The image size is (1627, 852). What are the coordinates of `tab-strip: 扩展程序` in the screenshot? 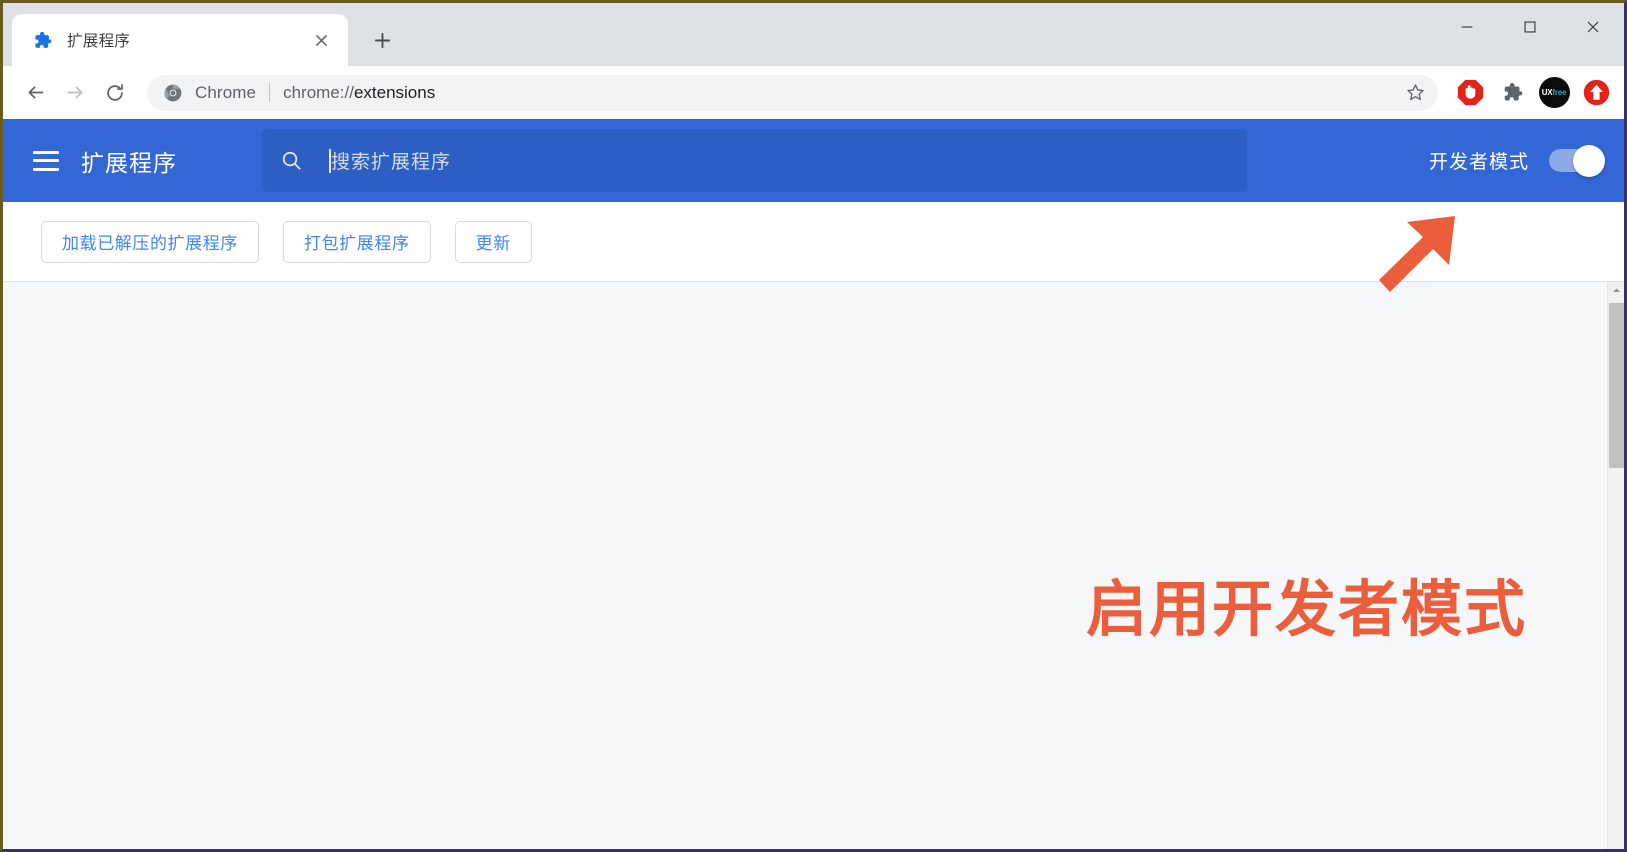 It's located at (813, 34).